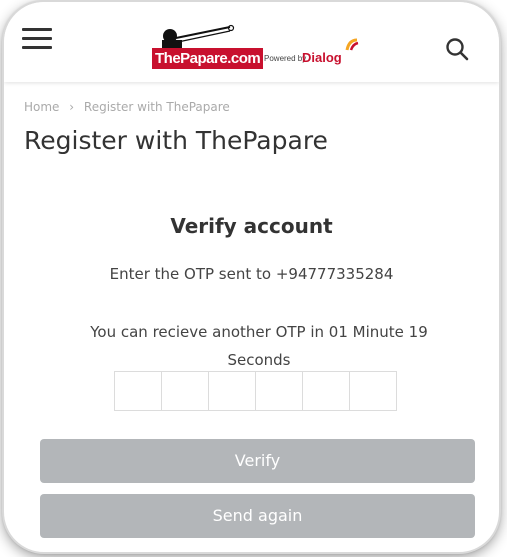 The width and height of the screenshot is (507, 557). Describe the element at coordinates (259, 360) in the screenshot. I see `resend-countdown-line2: Seconds` at that location.